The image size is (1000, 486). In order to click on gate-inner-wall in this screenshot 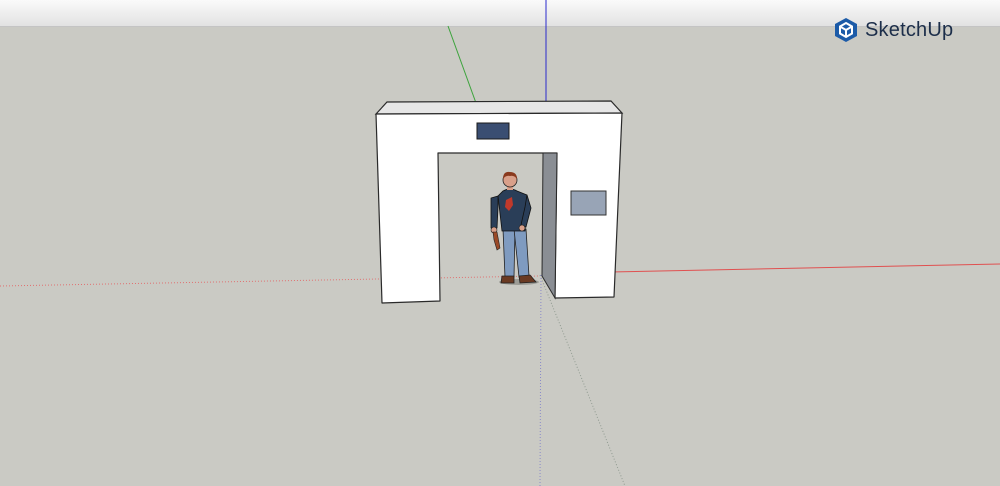, I will do `click(549, 226)`.